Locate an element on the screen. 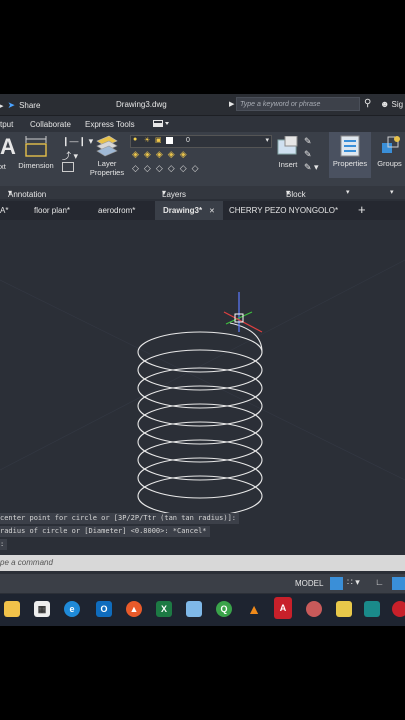  document-title: Drawing3.dwg is located at coordinates (141, 104).